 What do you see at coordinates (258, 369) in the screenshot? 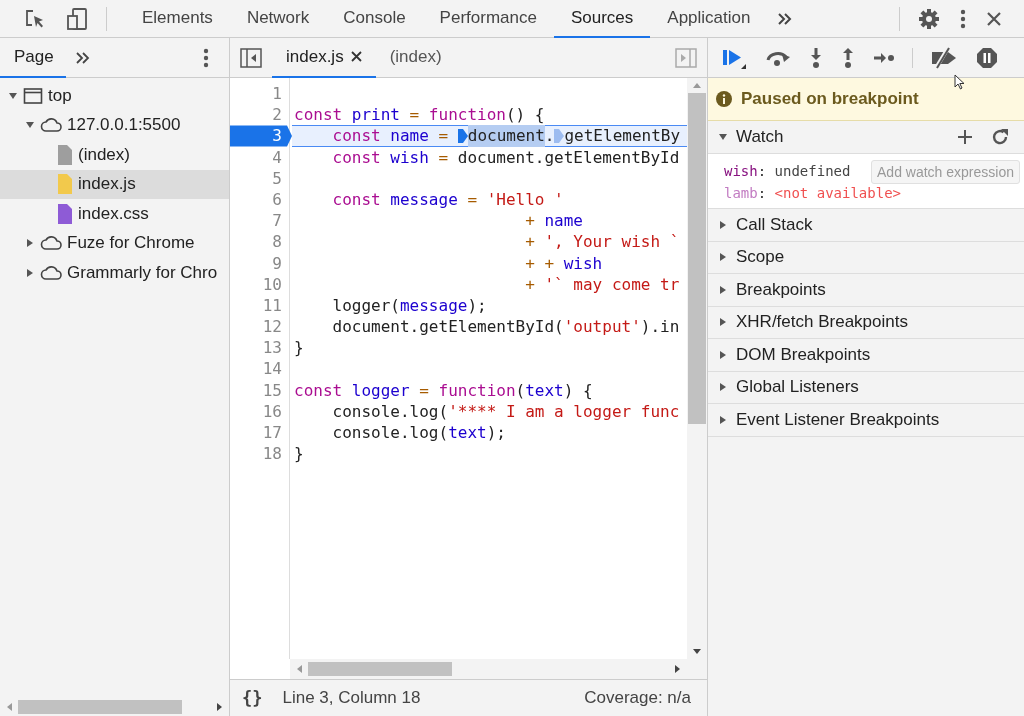
I see `line-number: 14` at bounding box center [258, 369].